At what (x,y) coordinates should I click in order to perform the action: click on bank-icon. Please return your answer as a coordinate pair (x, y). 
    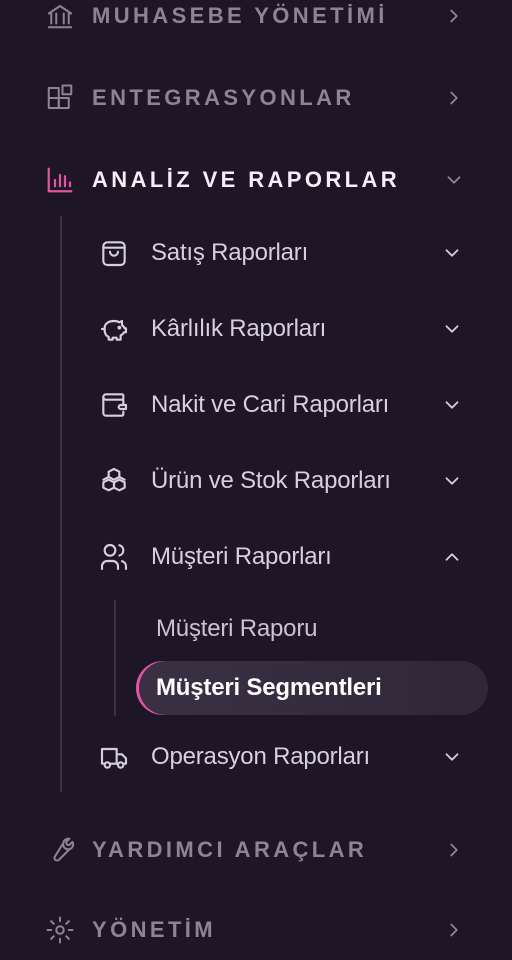
    Looking at the image, I should click on (60, 16).